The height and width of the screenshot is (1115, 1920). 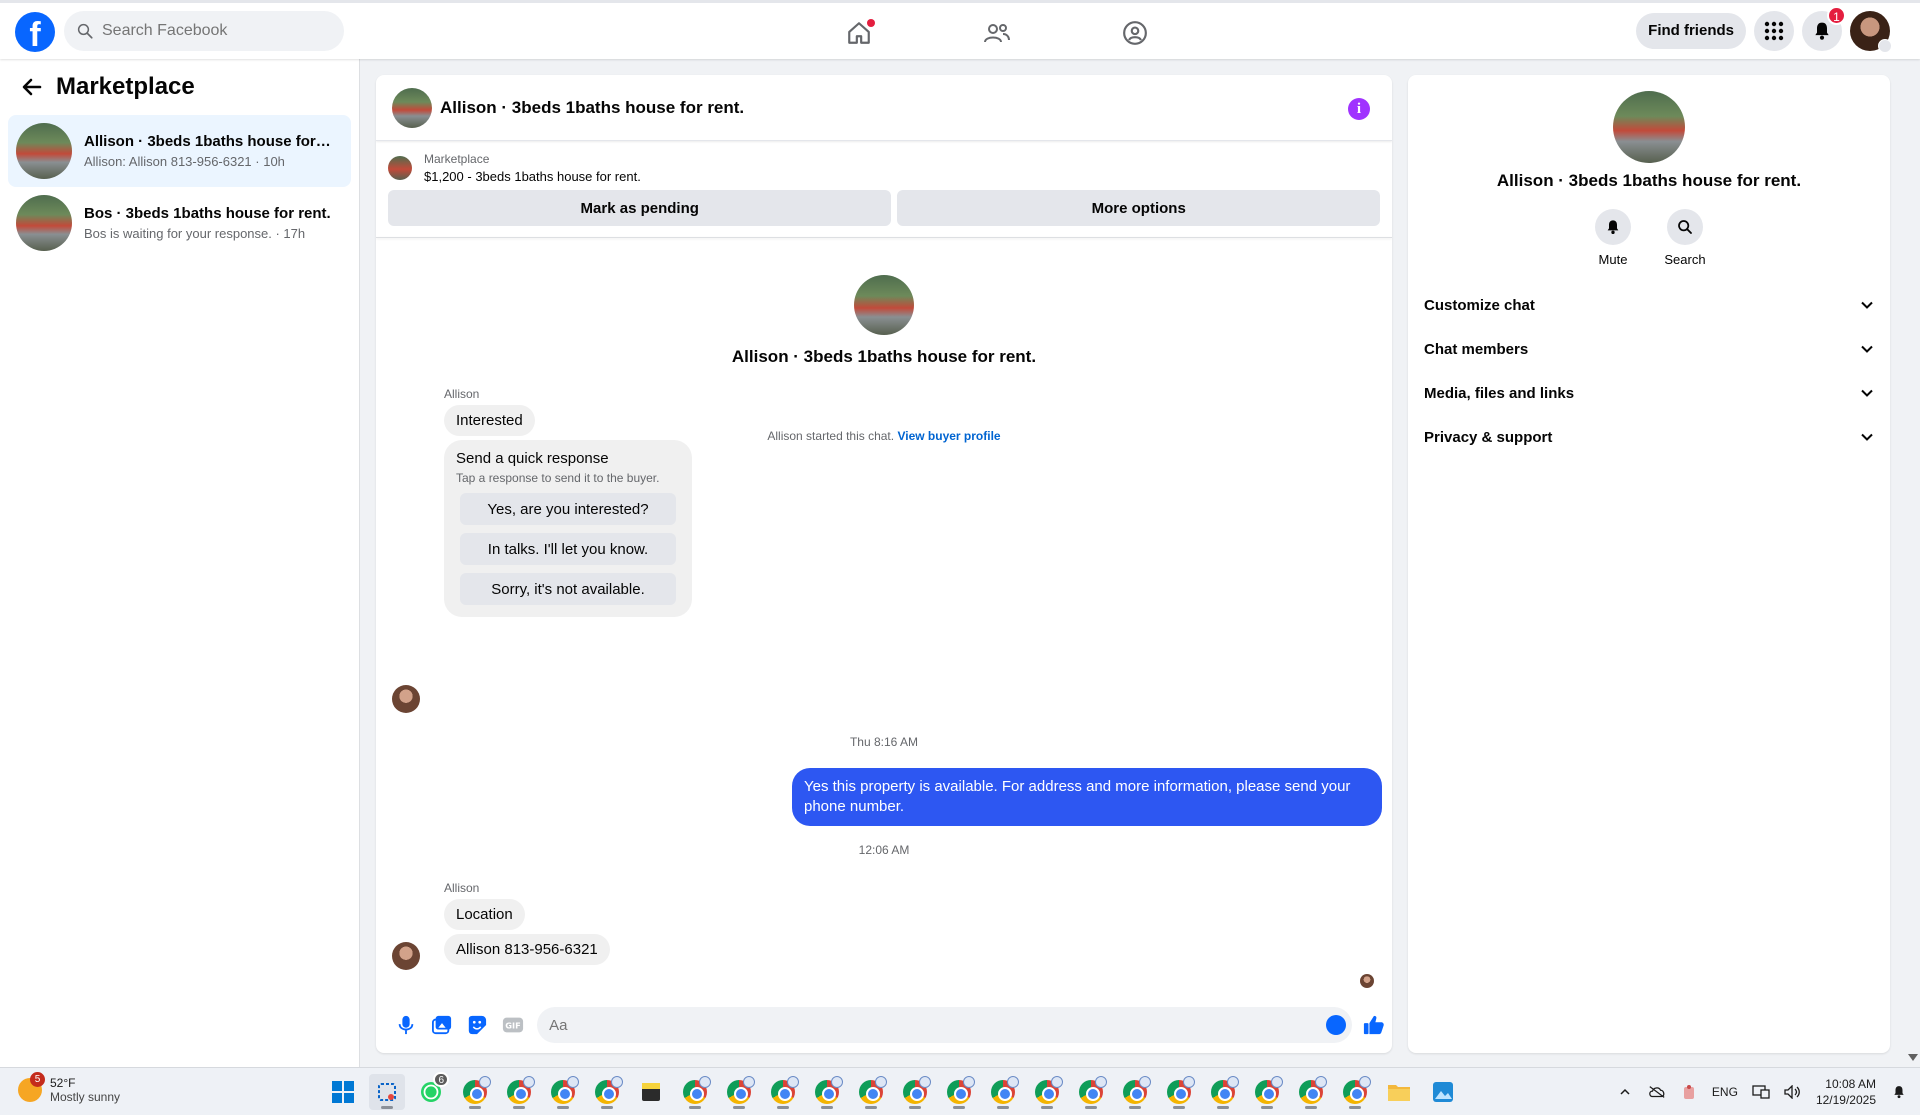 What do you see at coordinates (1774, 31) in the screenshot?
I see `menu-button` at bounding box center [1774, 31].